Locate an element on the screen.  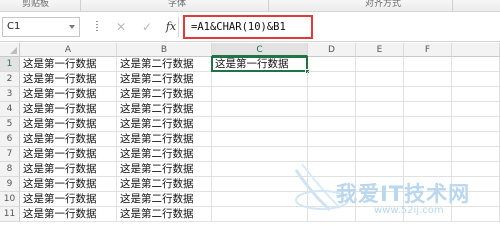
cell-d1 is located at coordinates (332, 64).